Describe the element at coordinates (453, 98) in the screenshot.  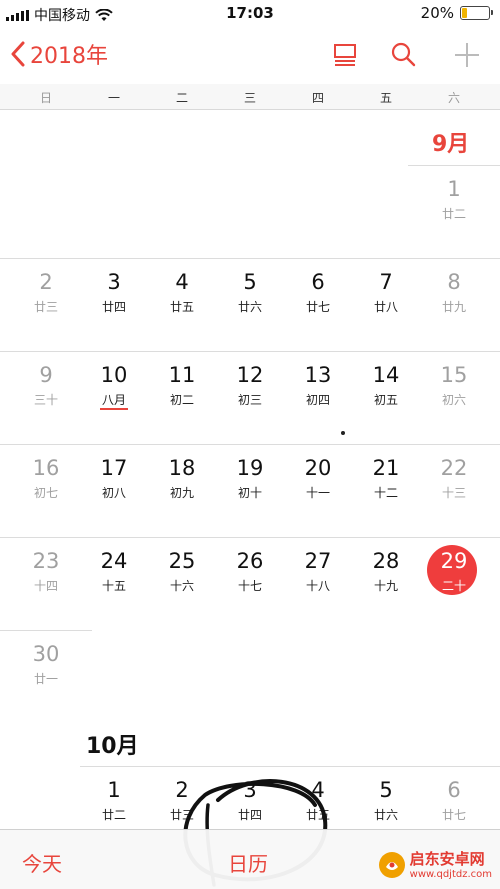
I see `weekday-label: 六` at that location.